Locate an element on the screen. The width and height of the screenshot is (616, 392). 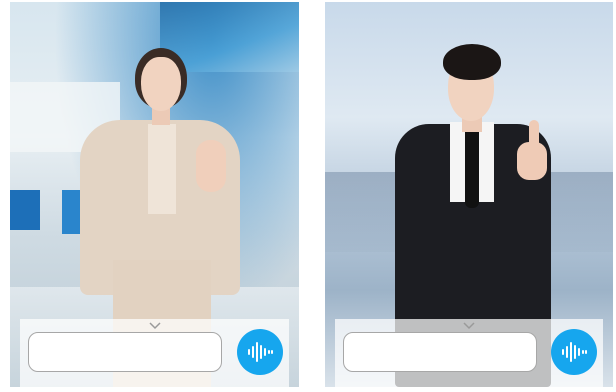
pointing-finger is located at coordinates (534, 135).